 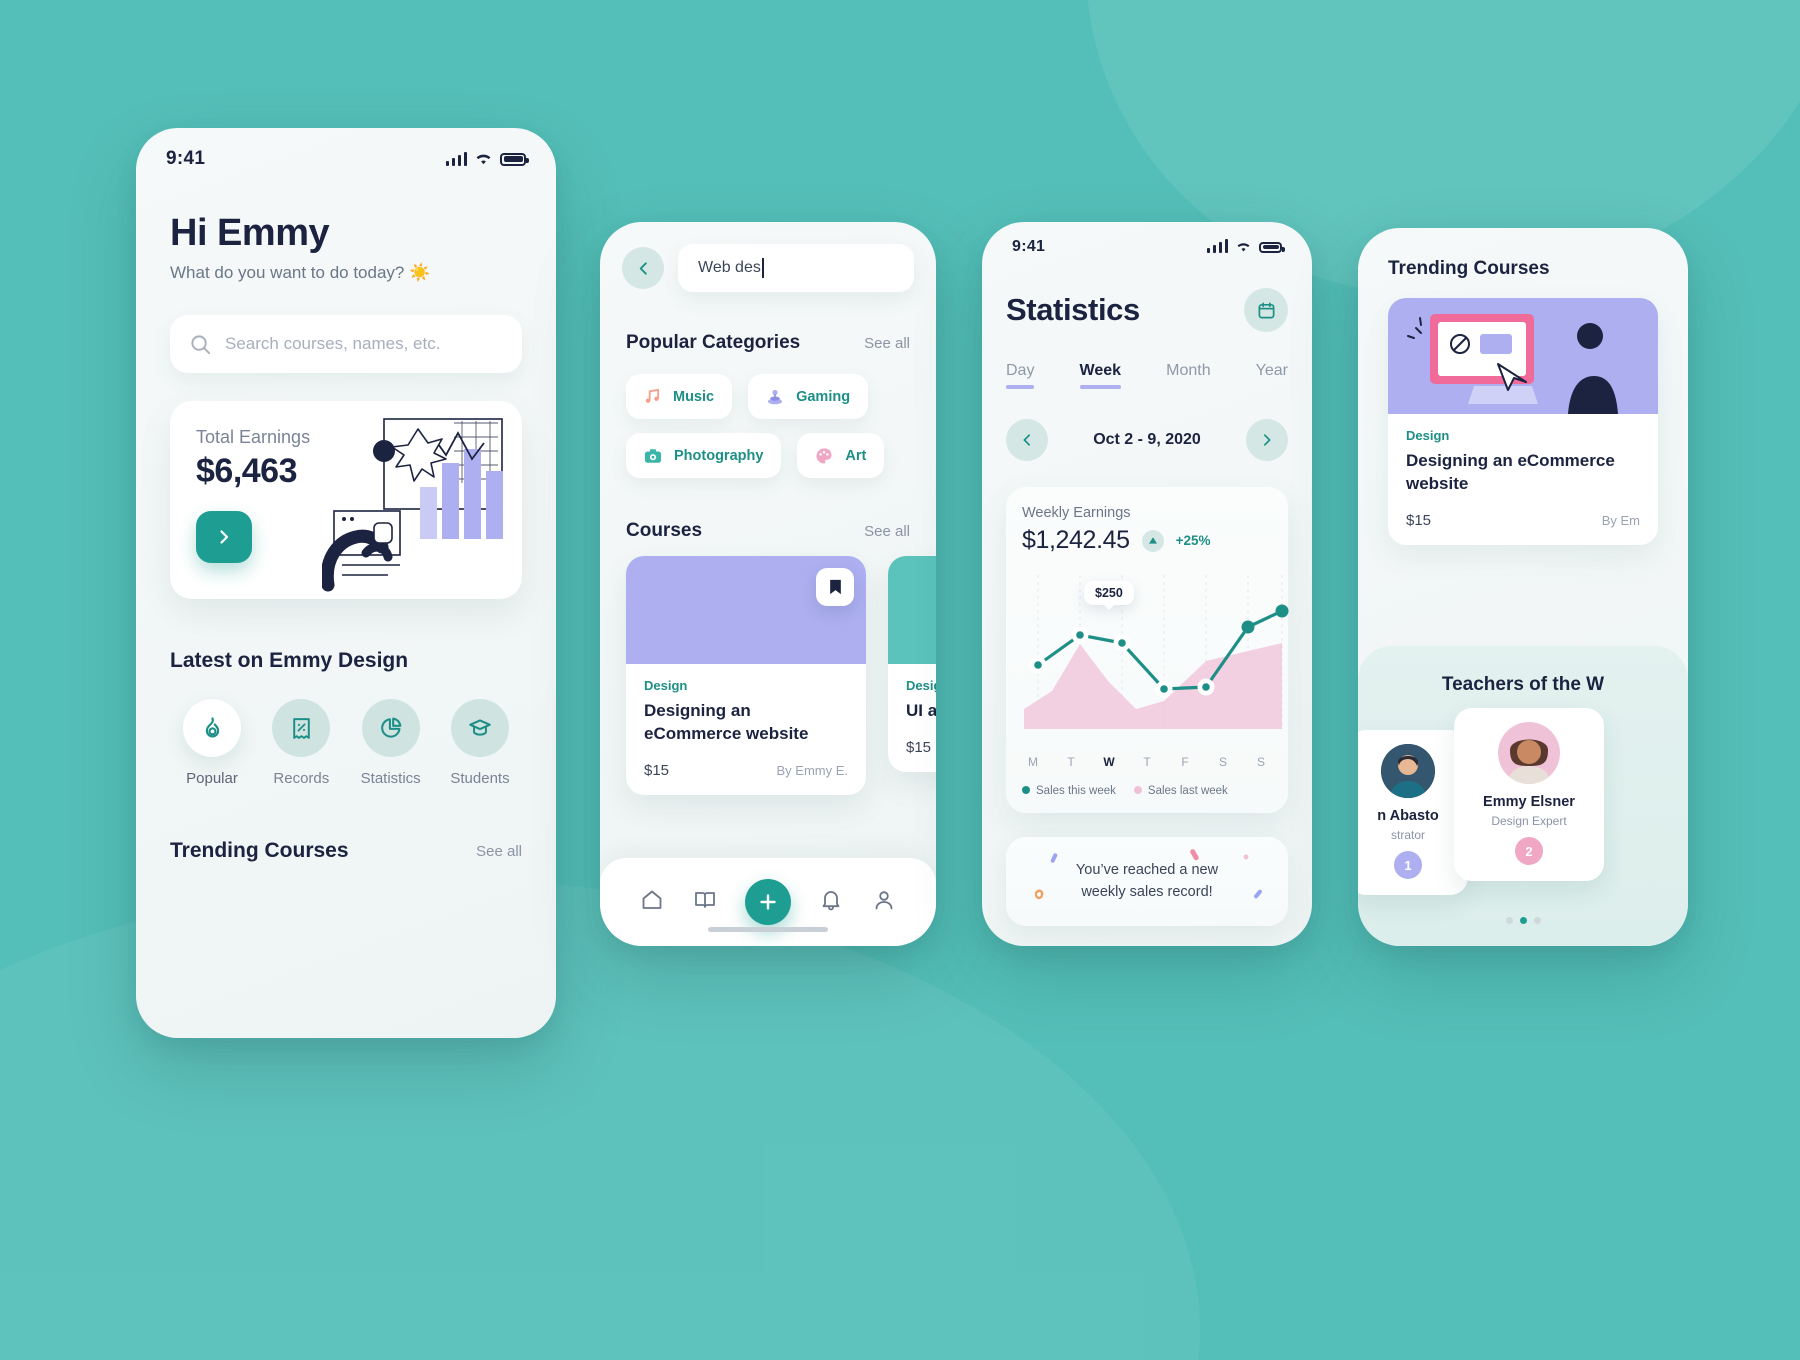 I want to click on page-title: Statistics, so click(x=1073, y=309).